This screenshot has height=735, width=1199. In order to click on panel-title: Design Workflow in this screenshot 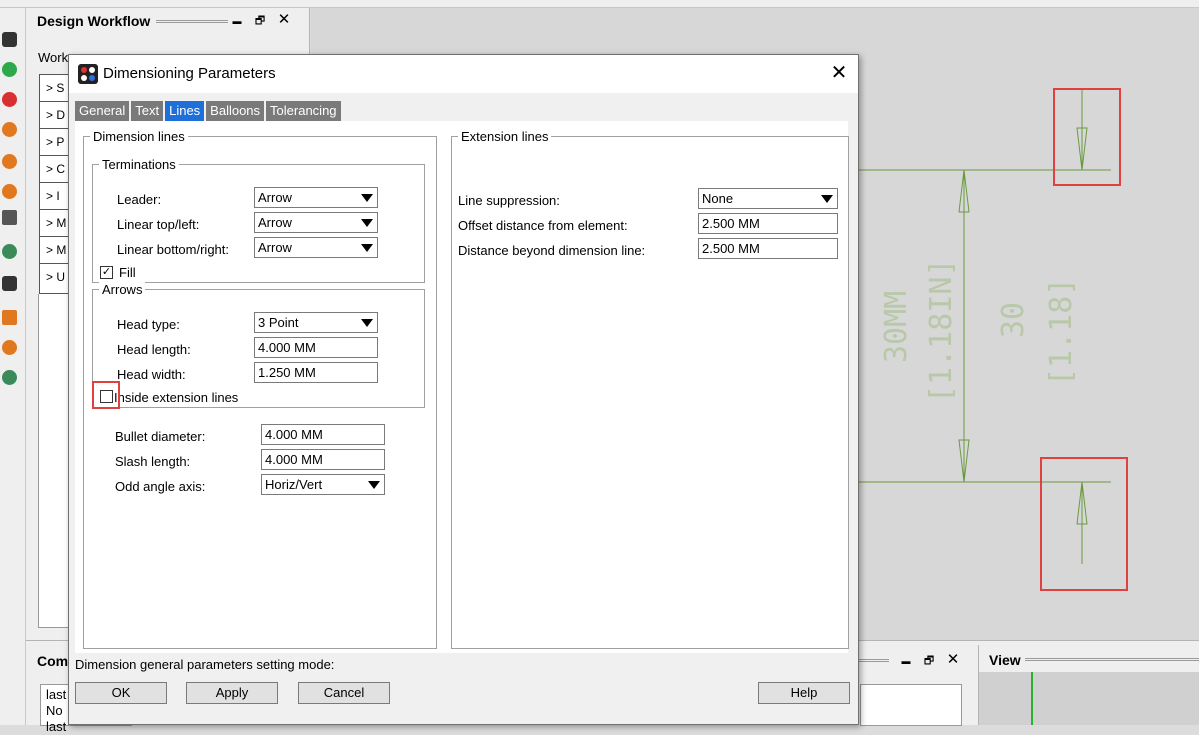, I will do `click(94, 21)`.